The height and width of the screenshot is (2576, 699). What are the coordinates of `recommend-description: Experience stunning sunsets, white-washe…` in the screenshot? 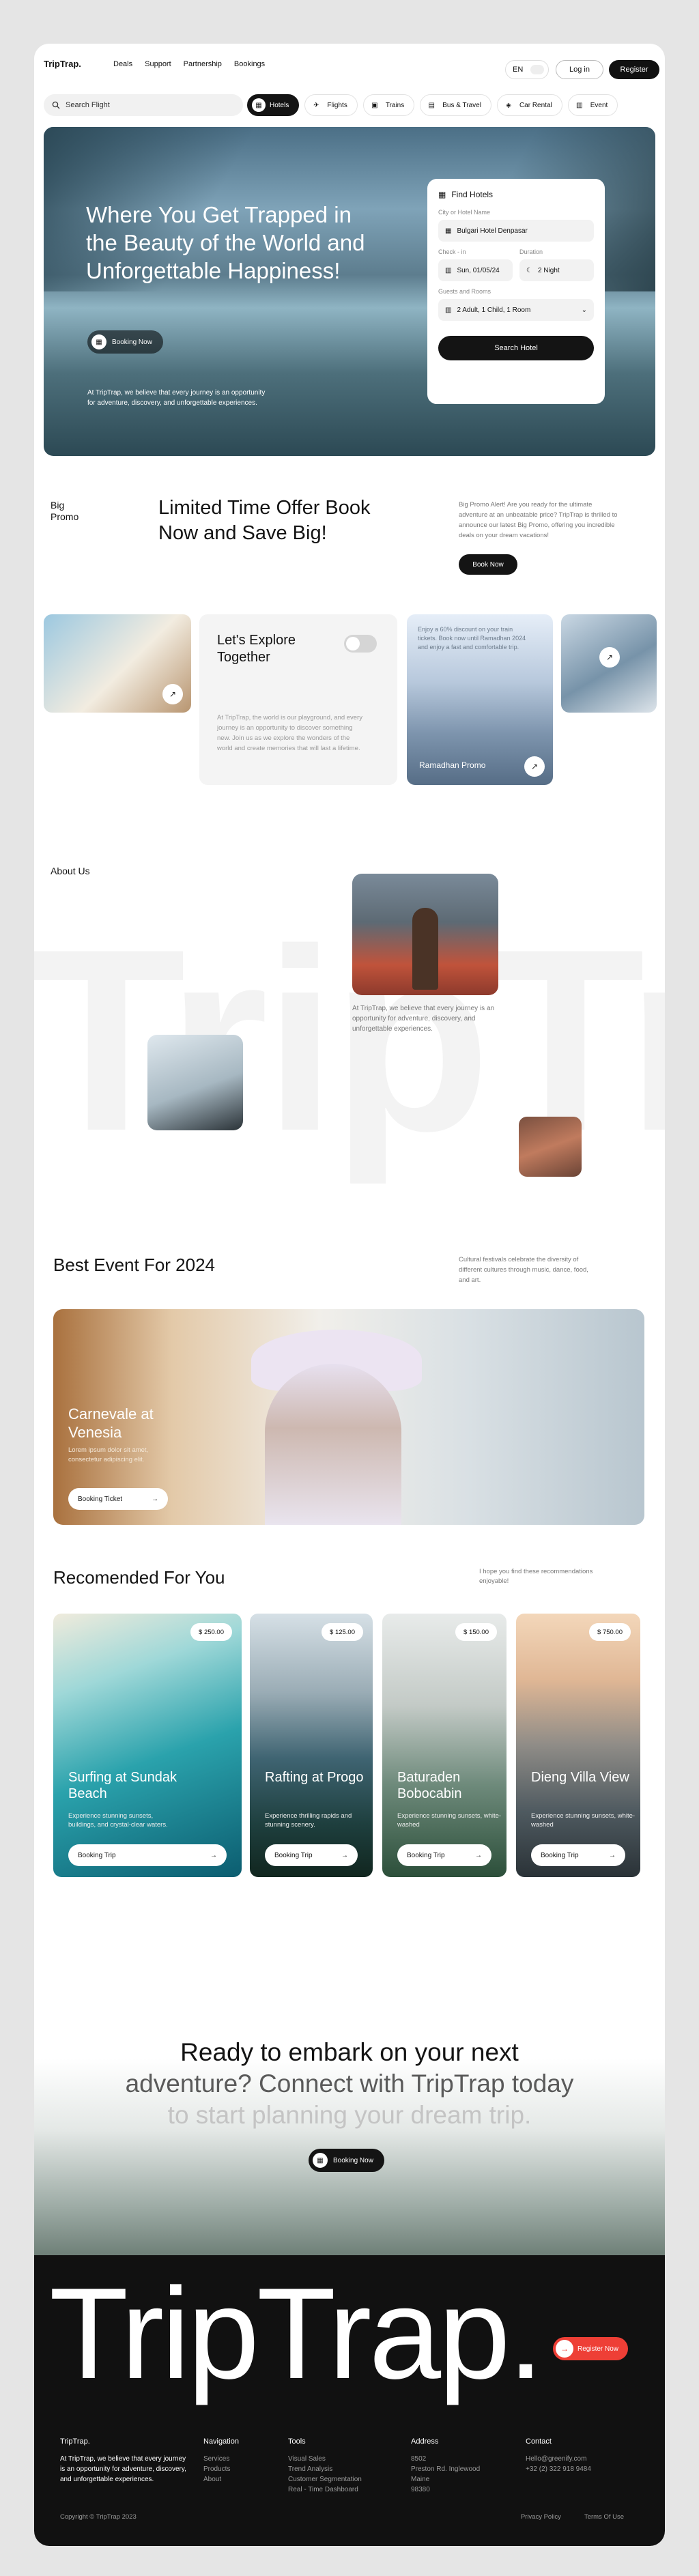 It's located at (583, 1820).